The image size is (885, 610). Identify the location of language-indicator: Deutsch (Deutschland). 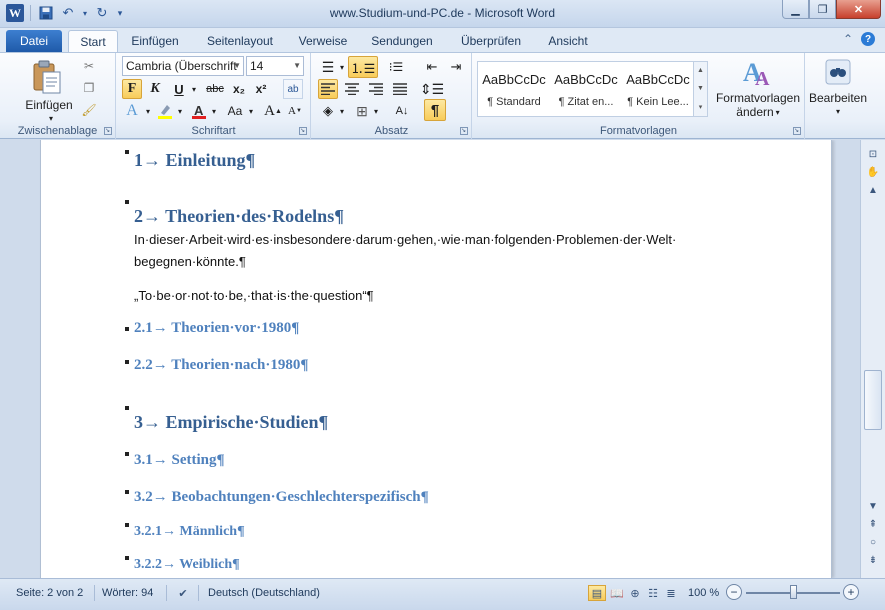
(264, 593).